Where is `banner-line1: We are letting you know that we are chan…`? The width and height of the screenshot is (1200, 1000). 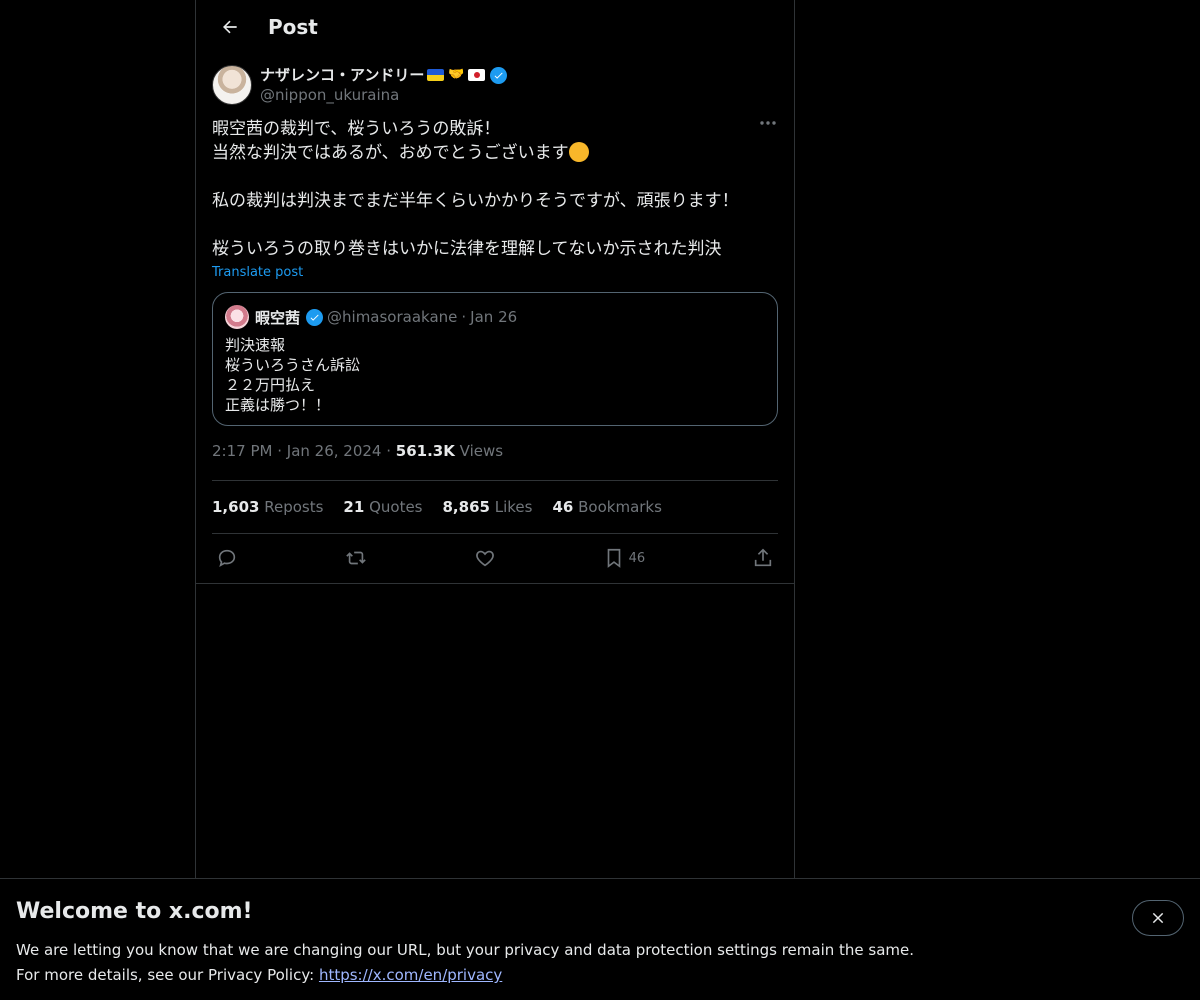
banner-line1: We are letting you know that we are chan… is located at coordinates (465, 950).